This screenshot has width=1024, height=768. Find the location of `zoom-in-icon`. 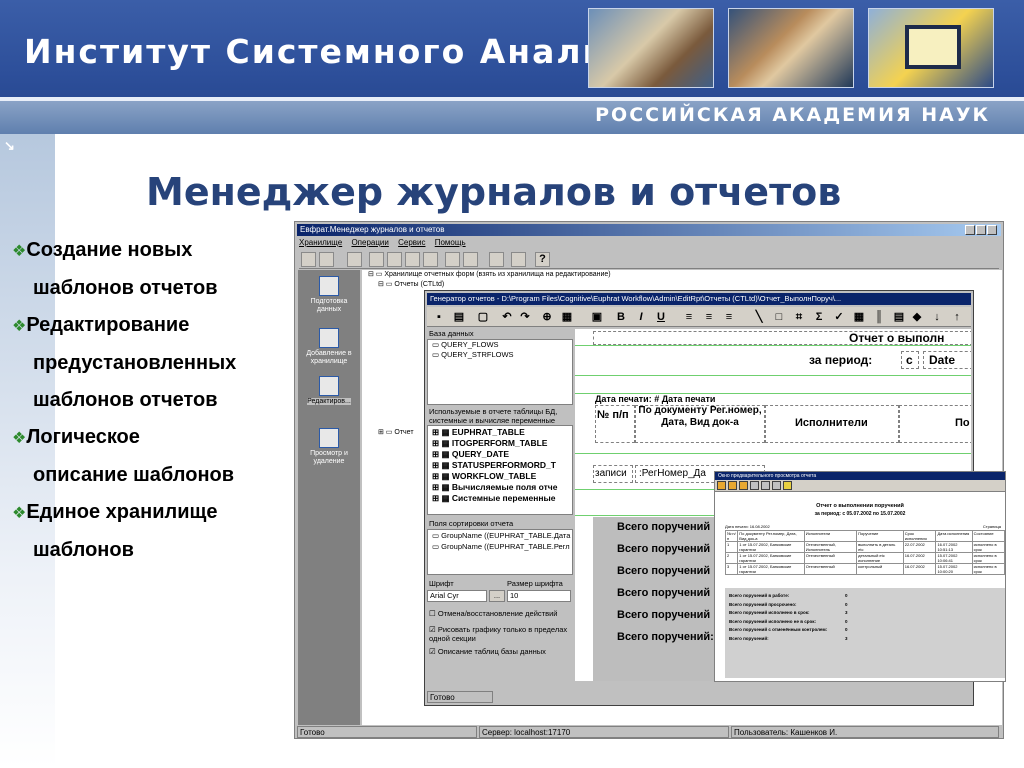

zoom-in-icon is located at coordinates (754, 485).